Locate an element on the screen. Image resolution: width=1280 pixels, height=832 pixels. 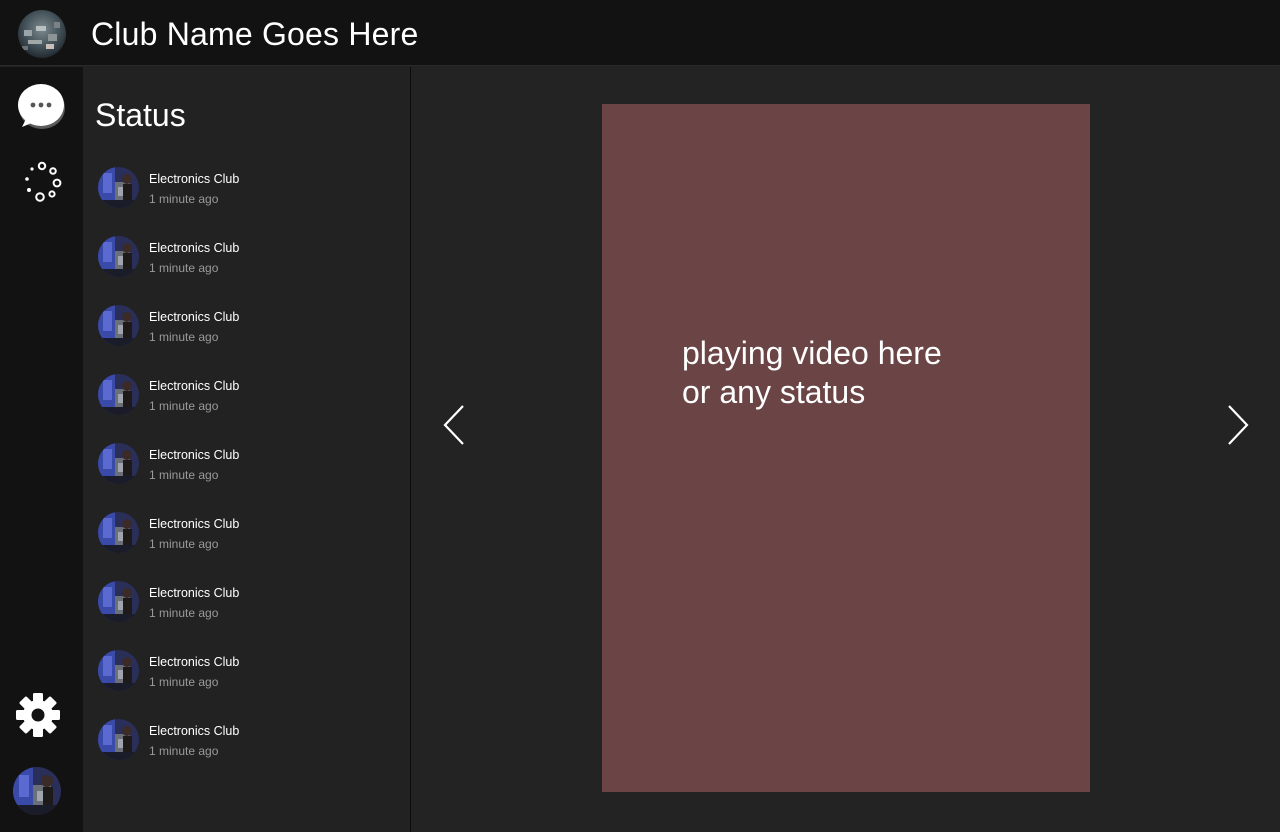
status-ring-icon is located at coordinates (43, 181).